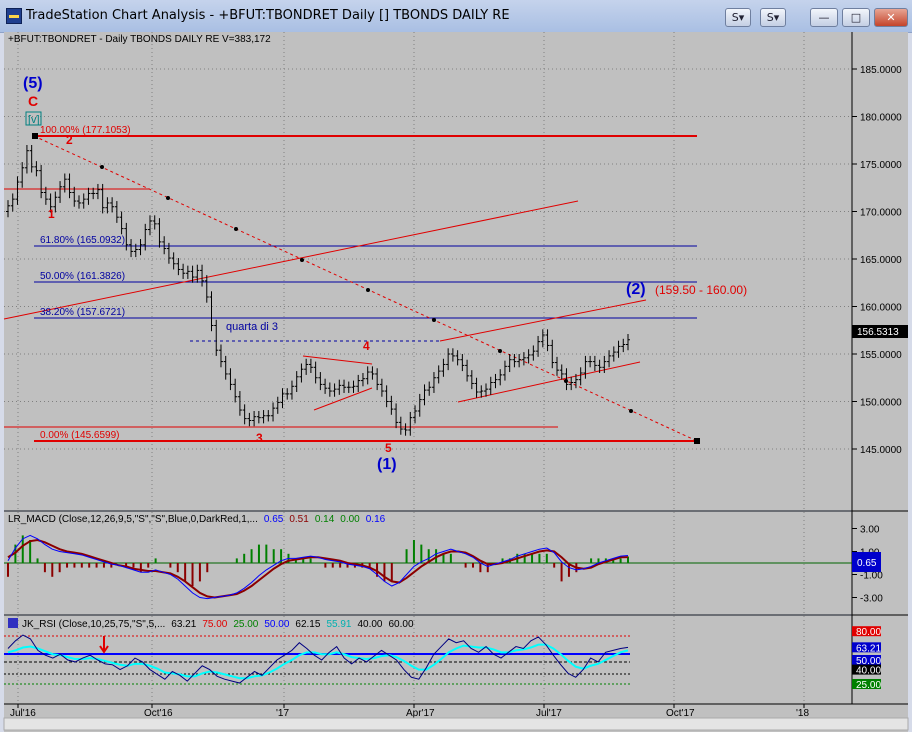 The image size is (912, 732). Describe the element at coordinates (881, 213) in the screenshot. I see `price-tick-3: 170.0000` at that location.